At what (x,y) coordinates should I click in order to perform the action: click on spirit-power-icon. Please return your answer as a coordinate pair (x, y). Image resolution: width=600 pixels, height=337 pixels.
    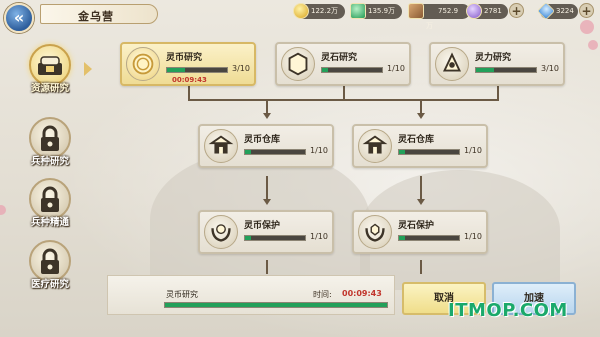
    Looking at the image, I should click on (452, 62).